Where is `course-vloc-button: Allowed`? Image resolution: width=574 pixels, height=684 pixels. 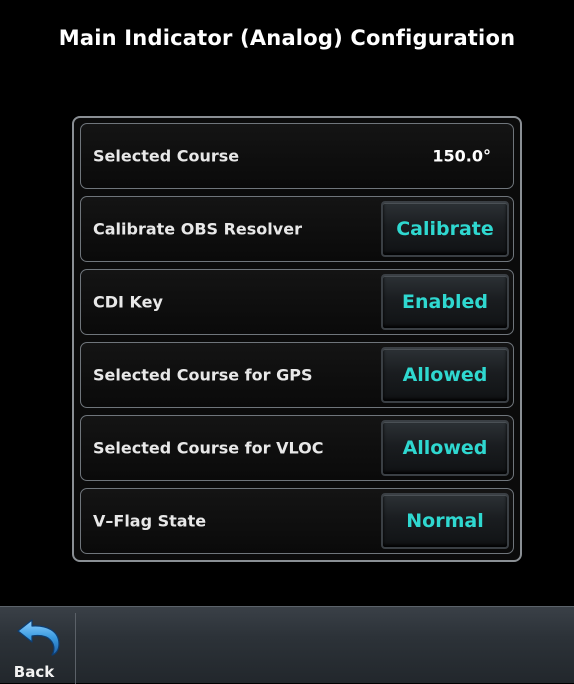
course-vloc-button: Allowed is located at coordinates (445, 448).